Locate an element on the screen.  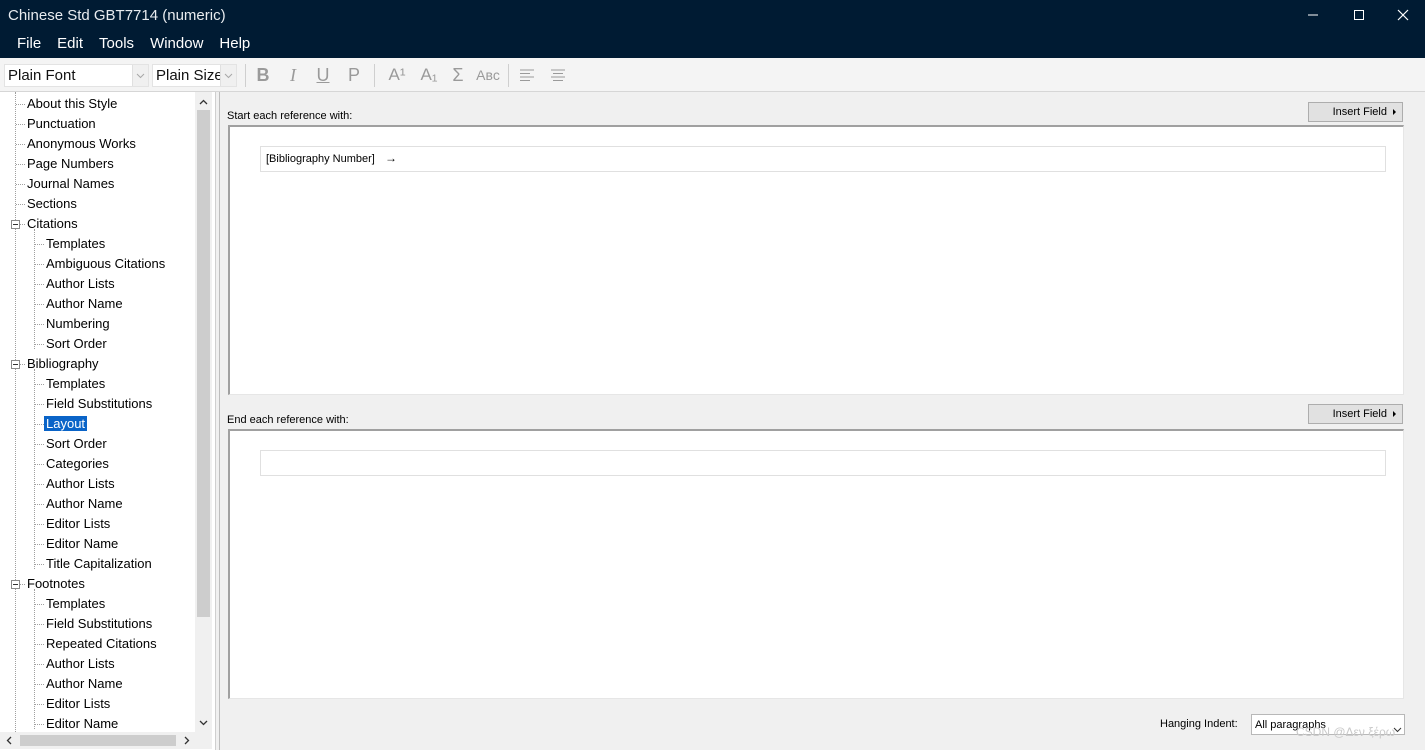
menu-window: Window is located at coordinates (176, 44).